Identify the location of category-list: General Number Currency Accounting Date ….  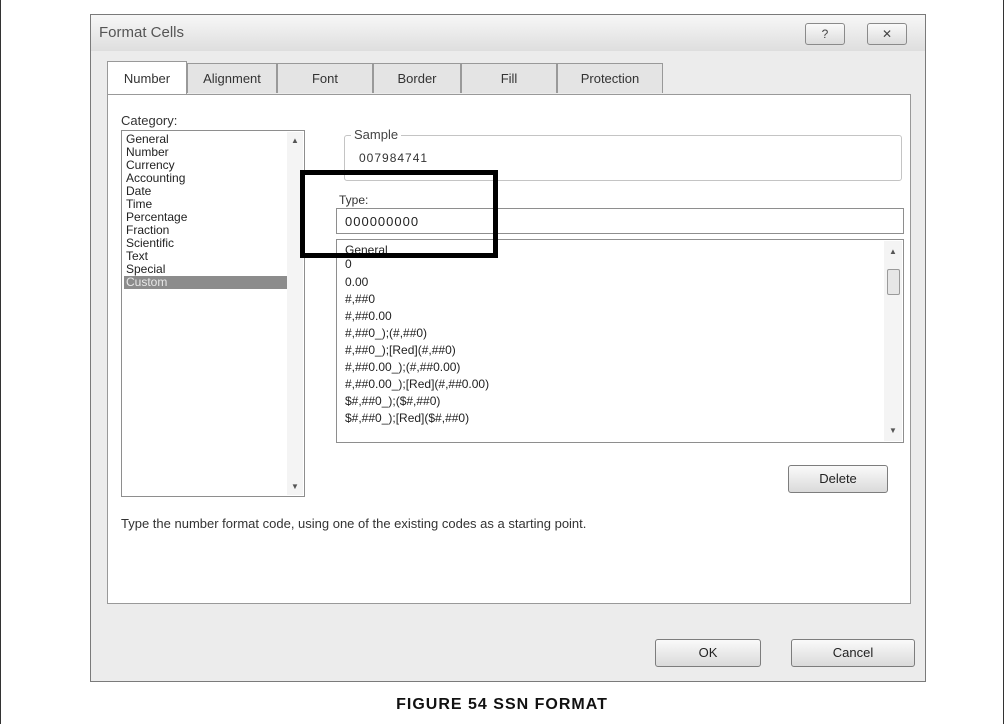
(213, 313).